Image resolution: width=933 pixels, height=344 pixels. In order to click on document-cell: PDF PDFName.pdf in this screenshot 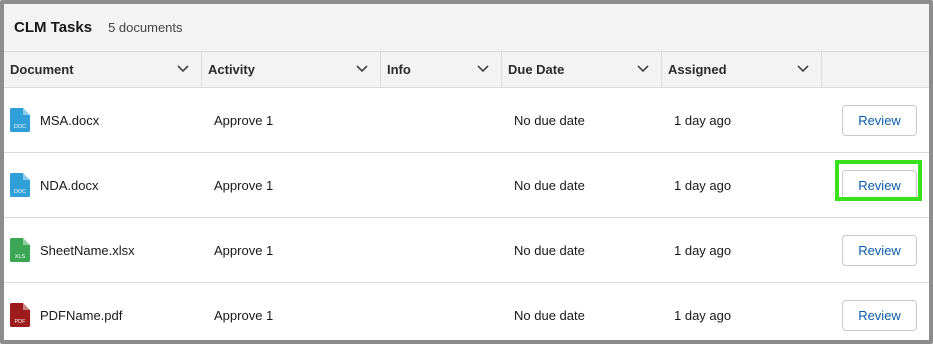, I will do `click(103, 311)`.